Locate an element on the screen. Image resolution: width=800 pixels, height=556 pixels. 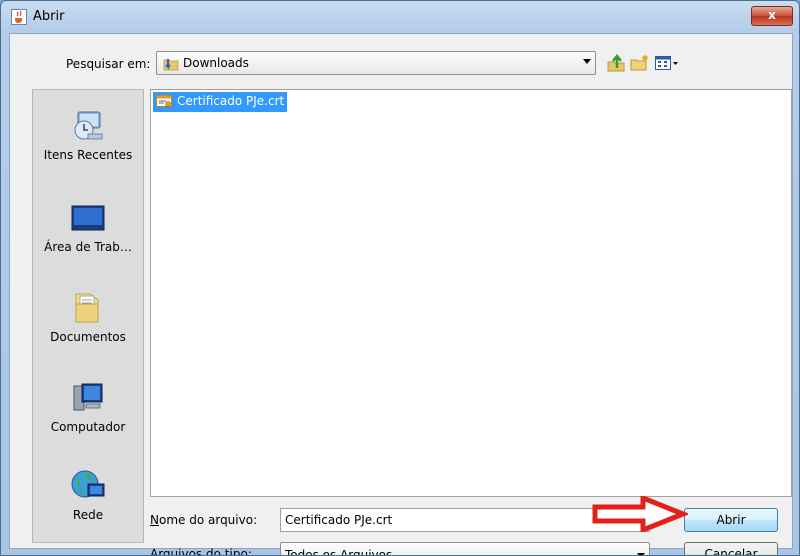
close-icon: x is located at coordinates (772, 15).